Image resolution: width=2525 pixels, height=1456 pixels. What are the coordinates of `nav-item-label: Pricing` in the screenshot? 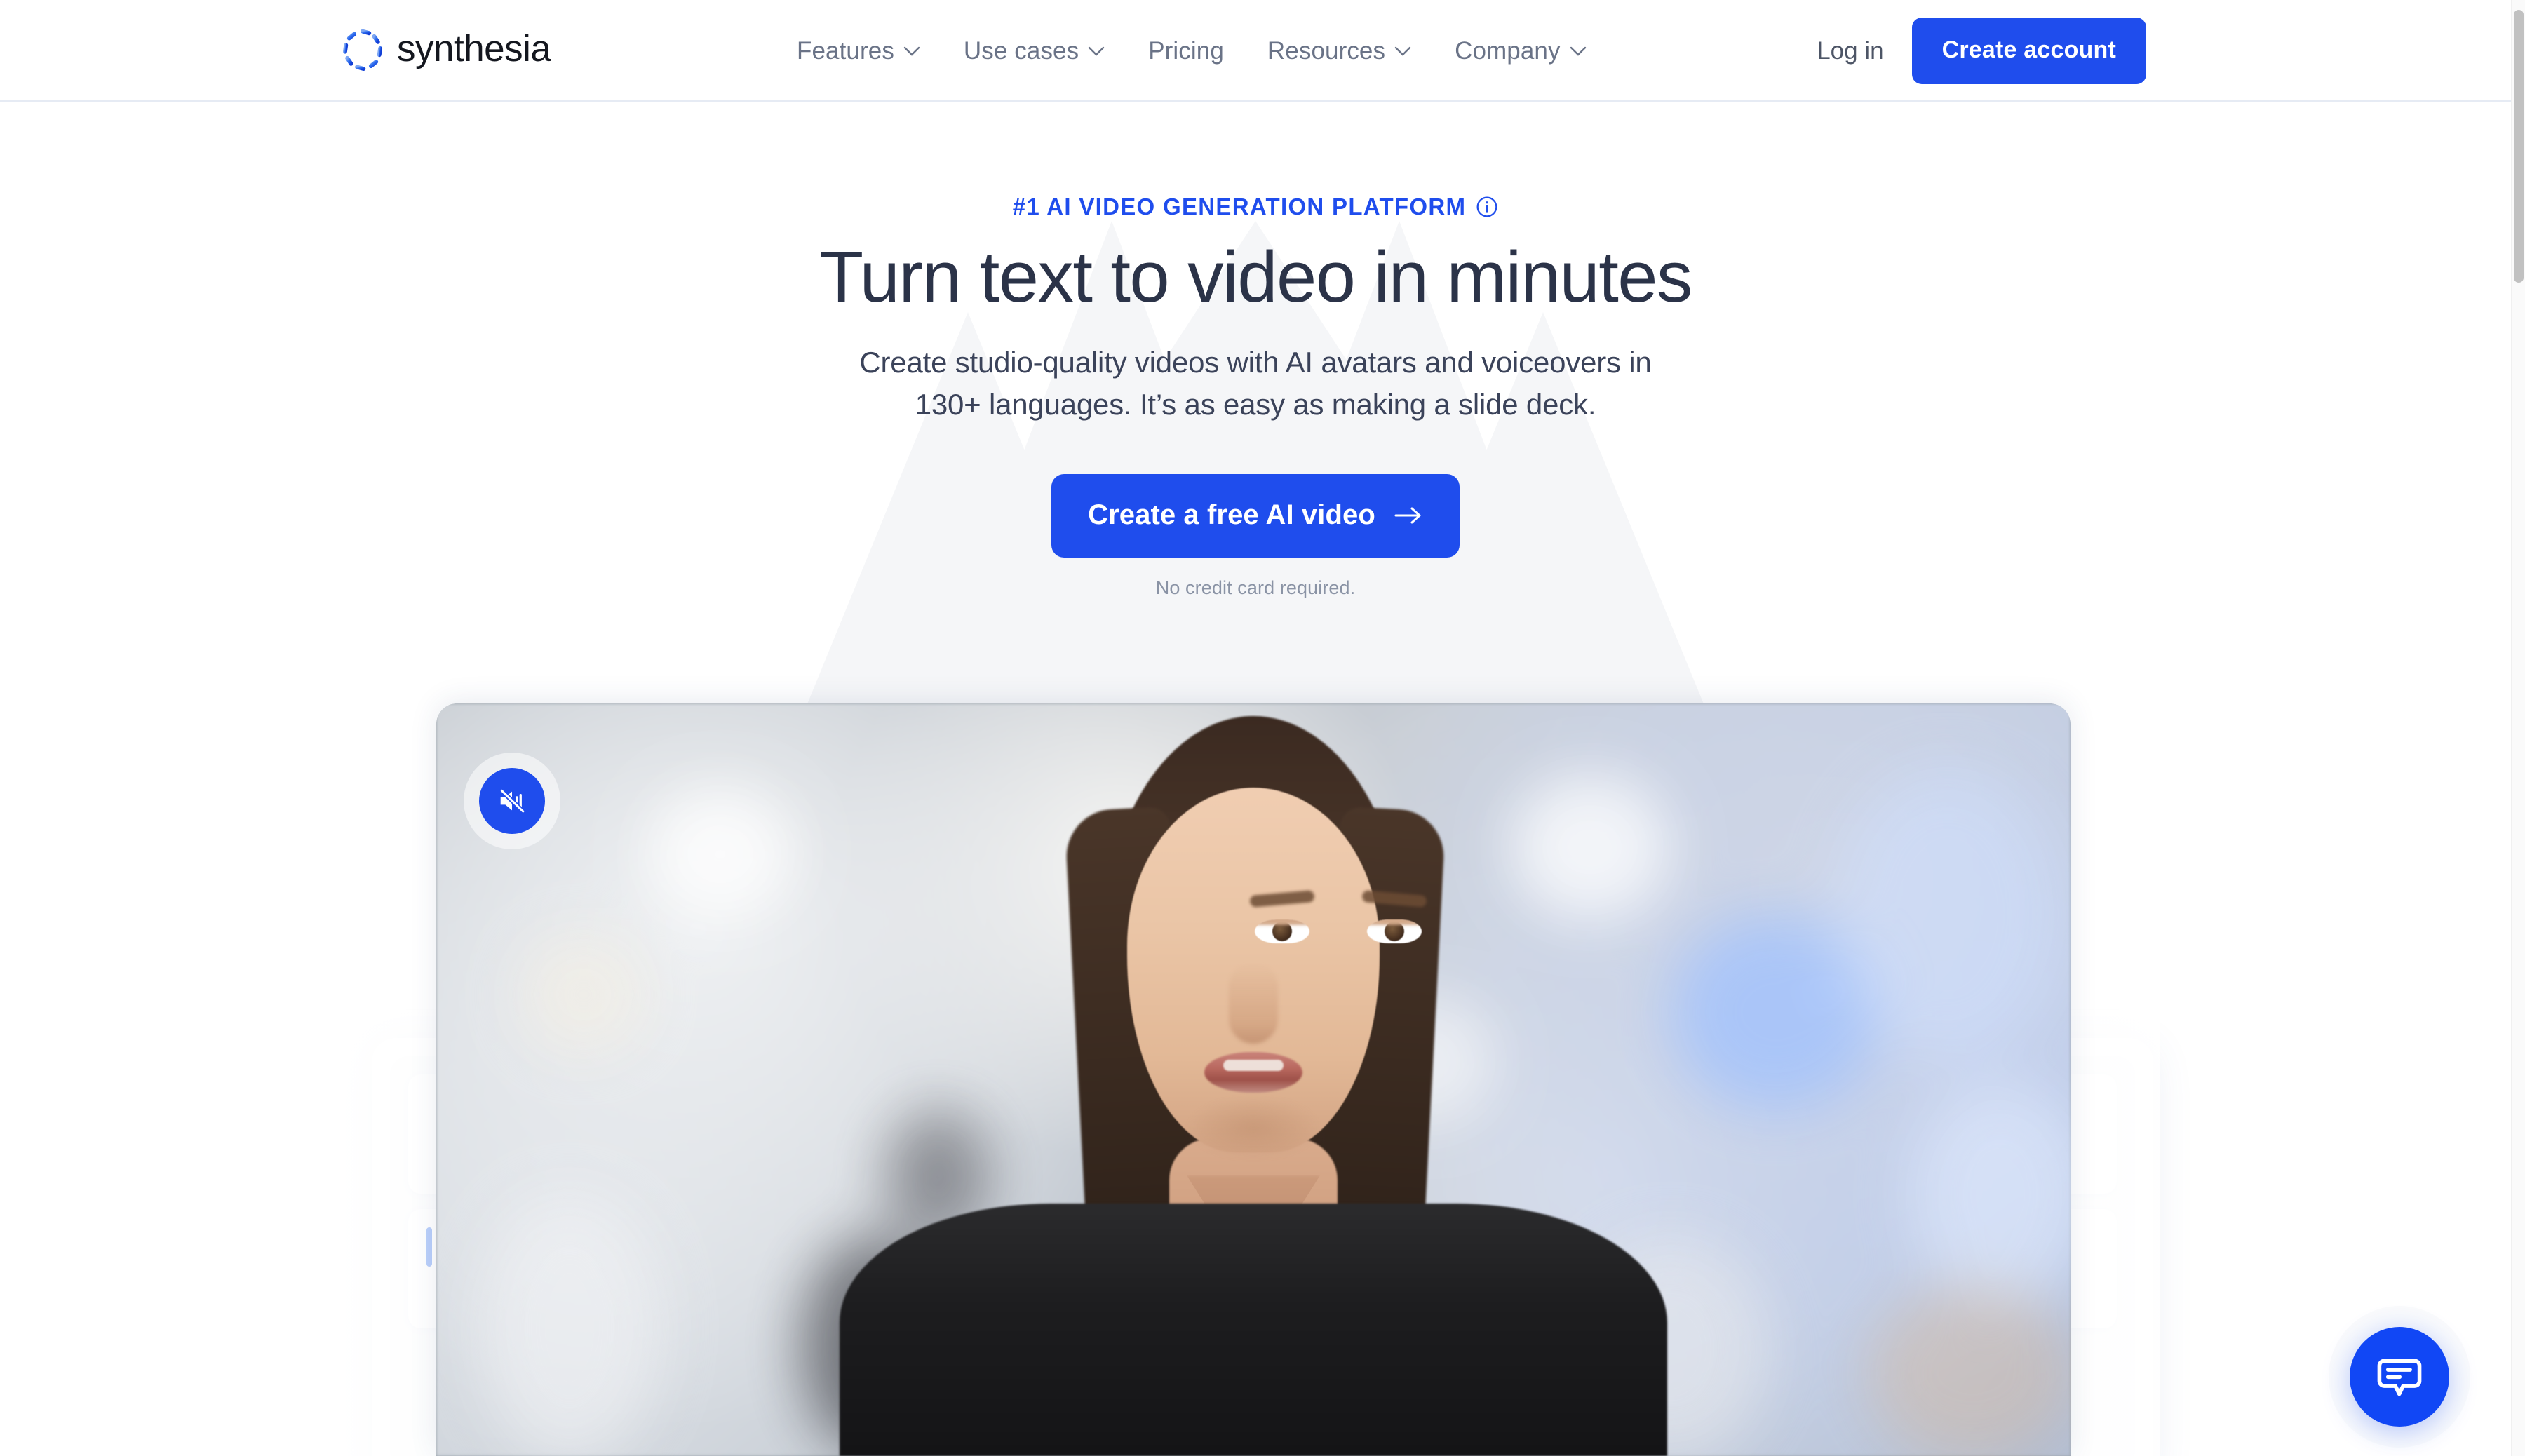 It's located at (1186, 50).